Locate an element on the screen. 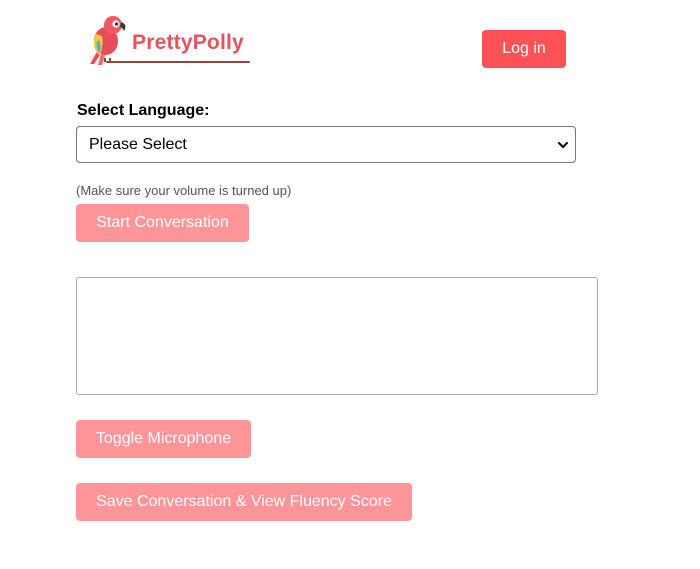 The height and width of the screenshot is (569, 700). login-button: Log in is located at coordinates (524, 49).